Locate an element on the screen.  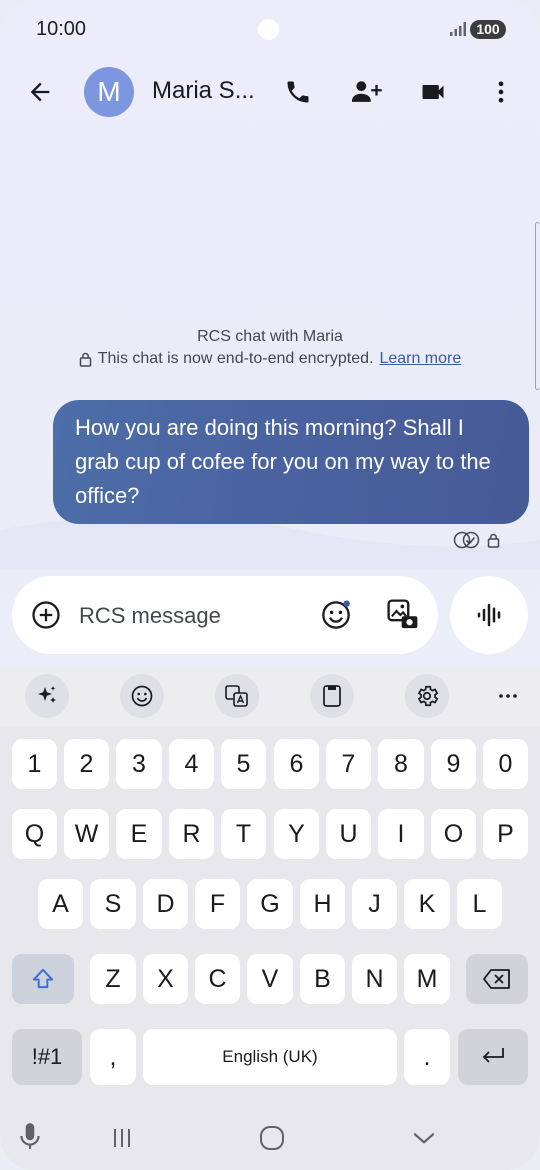
shift-key is located at coordinates (43, 979).